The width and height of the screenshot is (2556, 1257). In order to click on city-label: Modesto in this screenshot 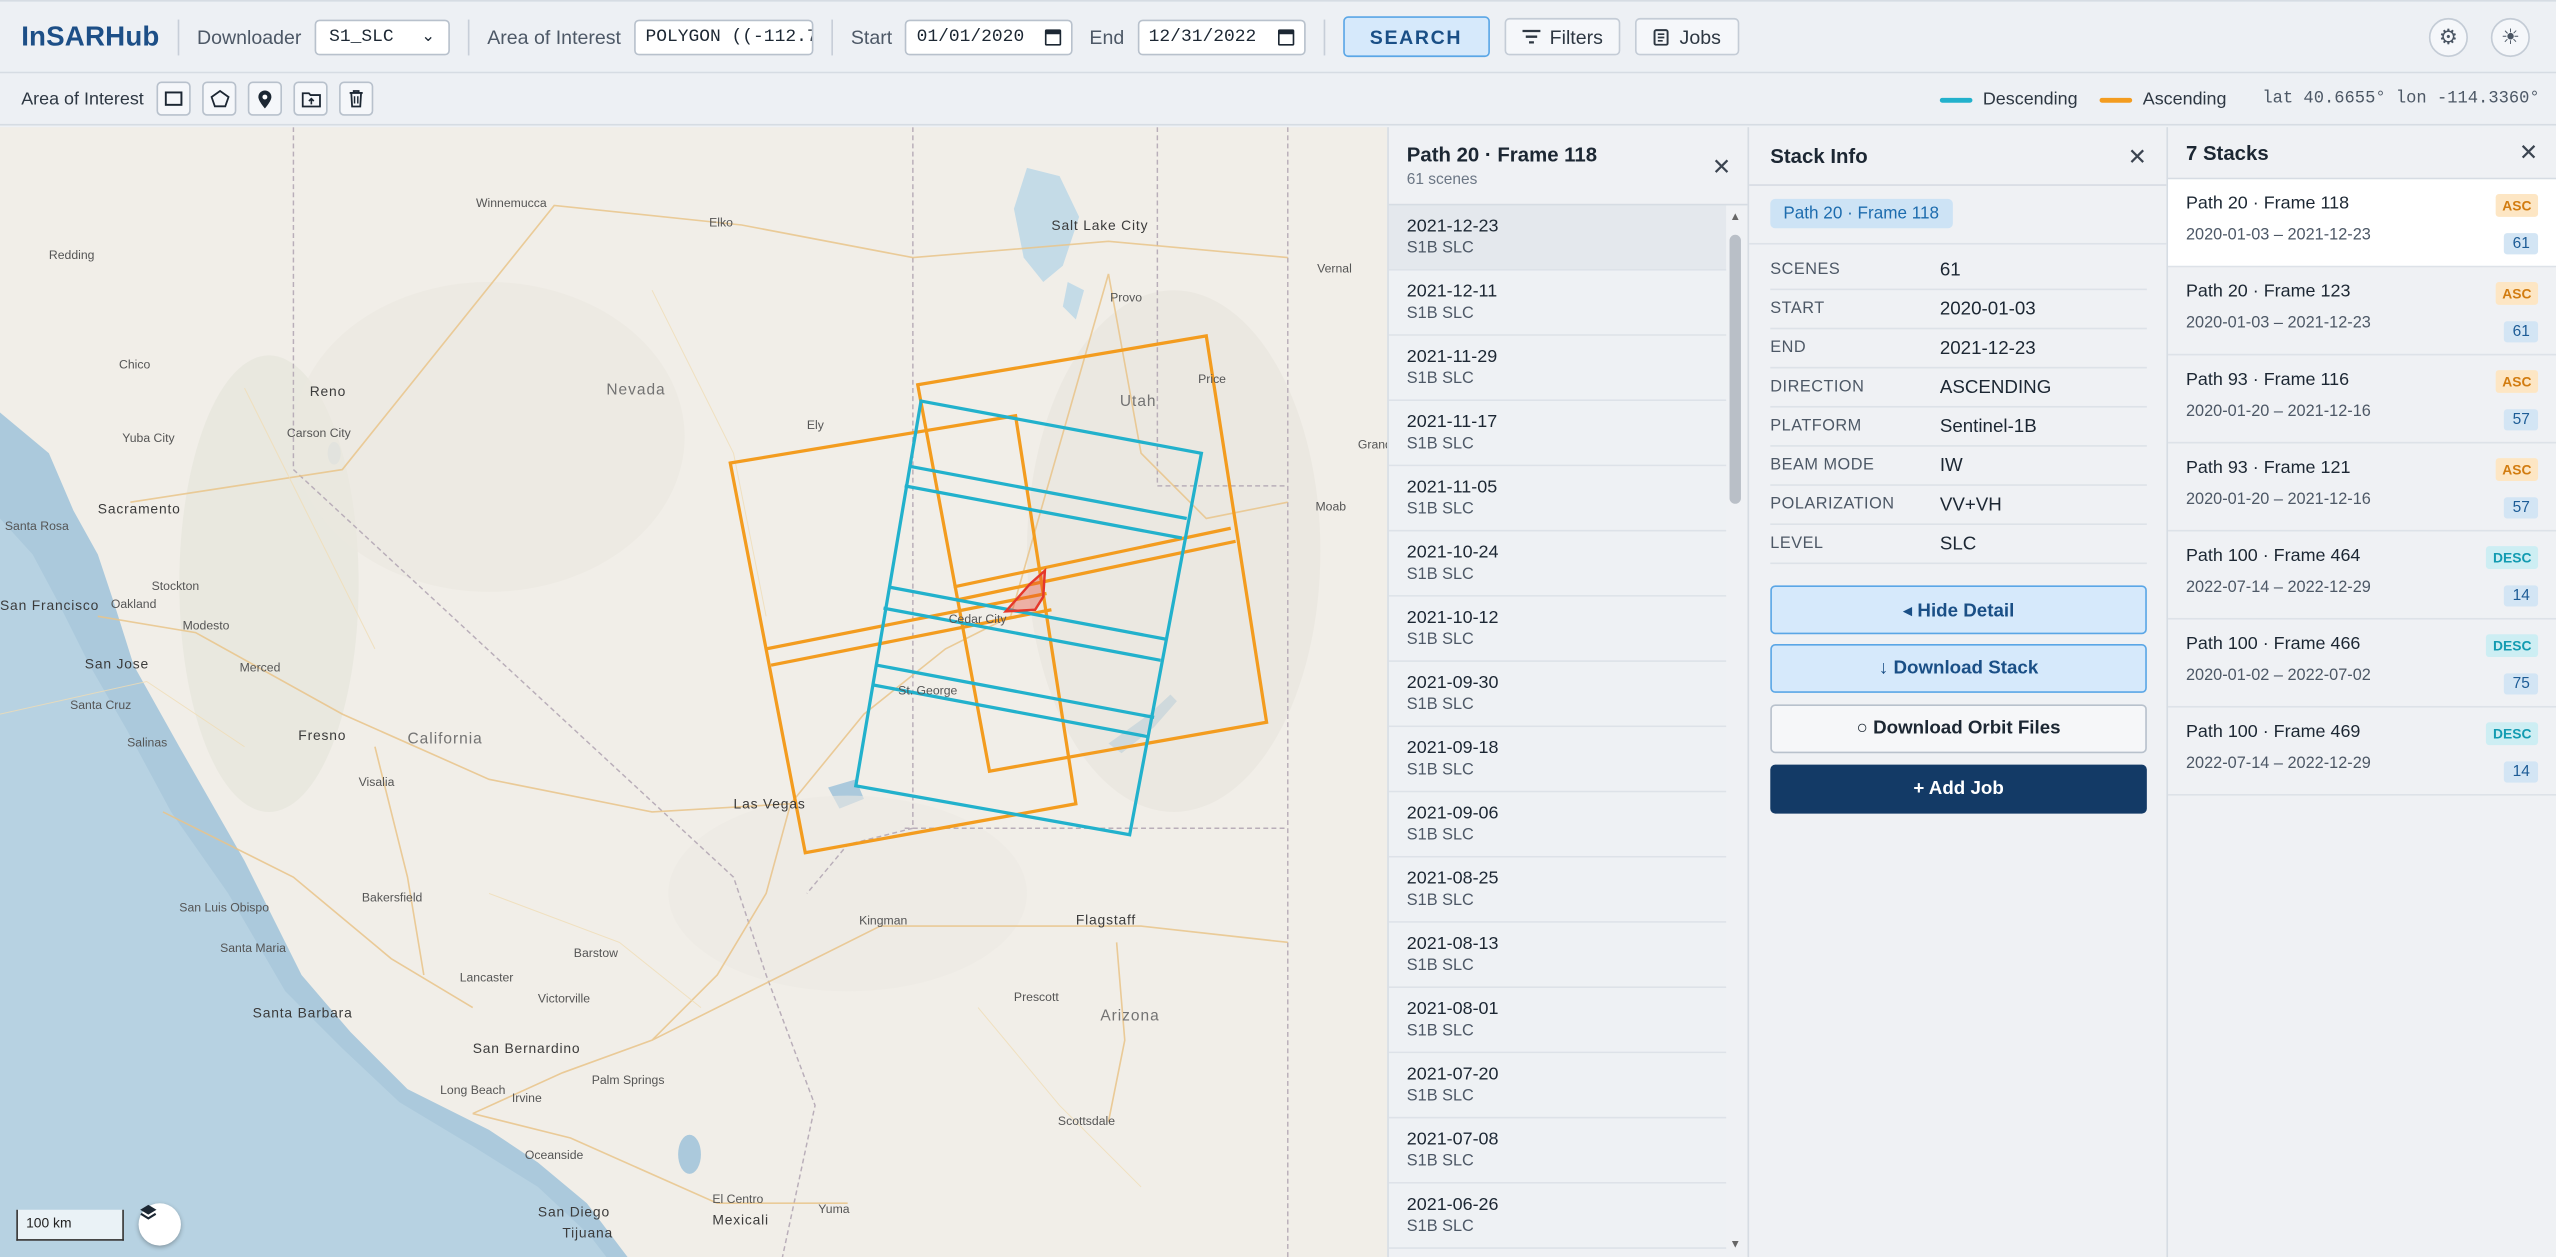, I will do `click(206, 625)`.